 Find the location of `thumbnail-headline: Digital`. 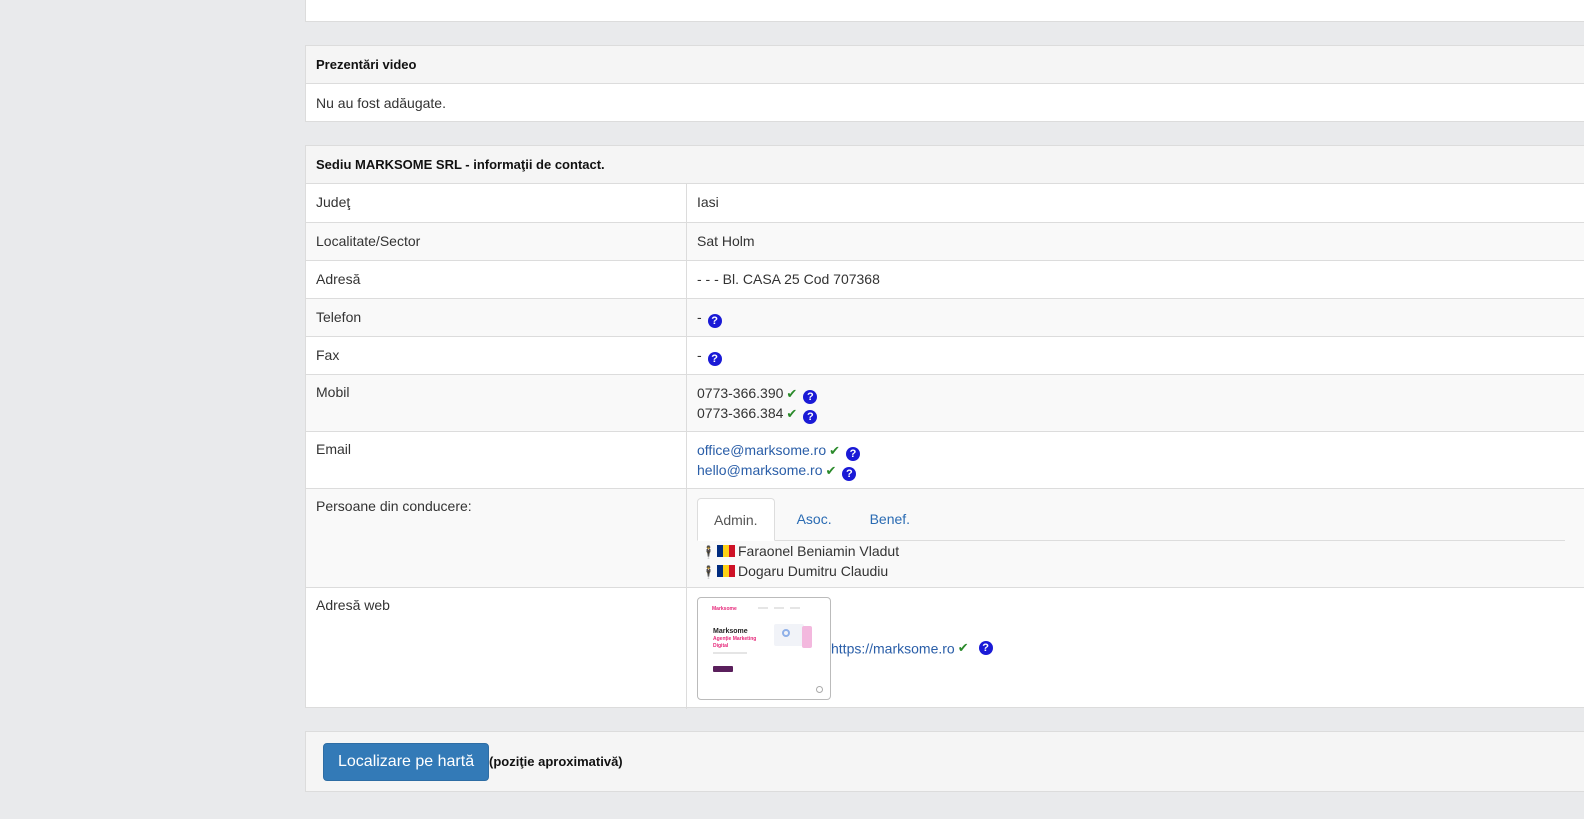

thumbnail-headline: Digital is located at coordinates (721, 645).